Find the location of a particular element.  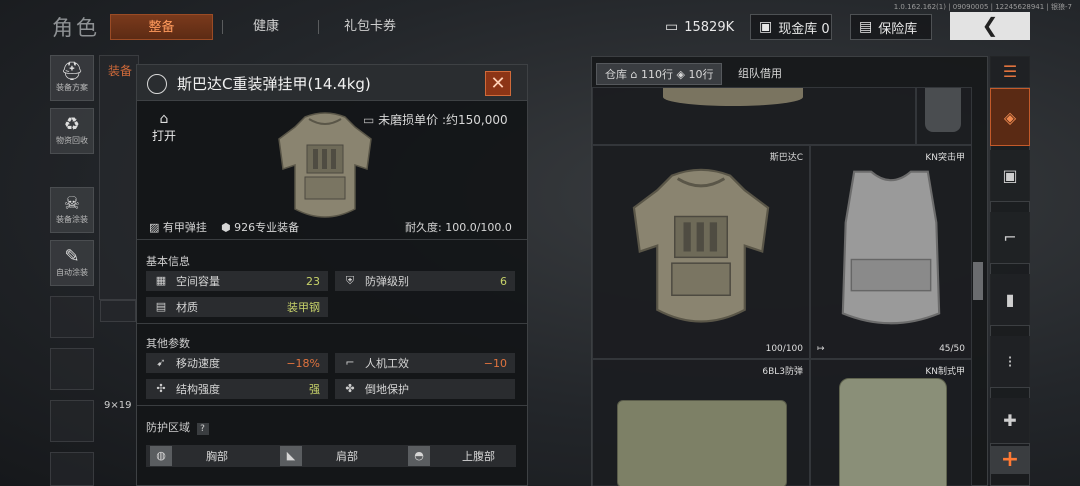

safe-vault-button: ▤ 保险库 is located at coordinates (891, 27).